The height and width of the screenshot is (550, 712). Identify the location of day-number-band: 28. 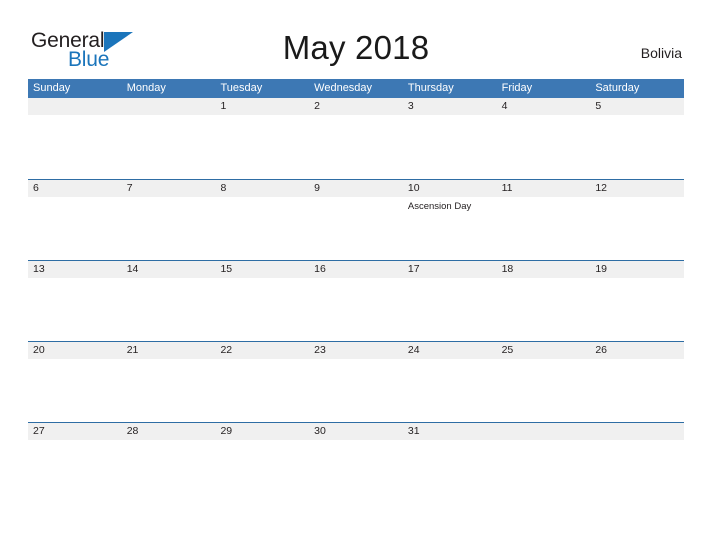
(168, 431).